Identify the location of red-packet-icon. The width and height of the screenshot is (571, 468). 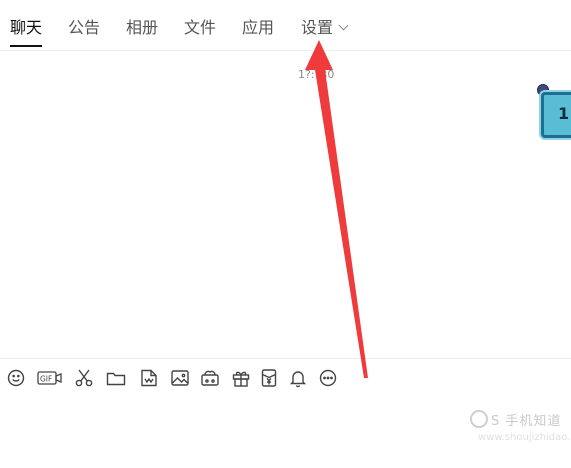
(269, 378).